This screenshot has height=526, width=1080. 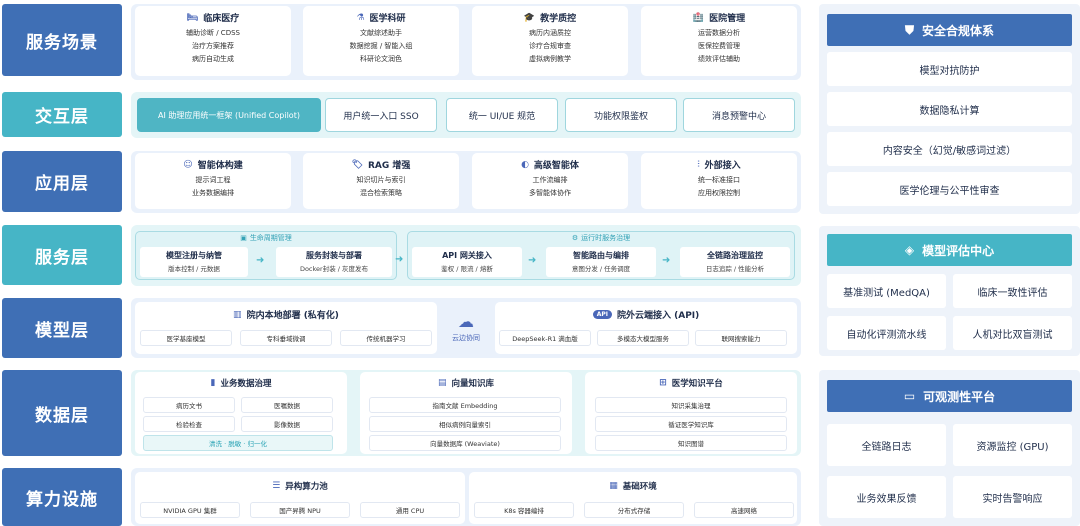 What do you see at coordinates (465, 443) in the screenshot?
I see `vector-weaviate: 向量数据库 (Weaviate)` at bounding box center [465, 443].